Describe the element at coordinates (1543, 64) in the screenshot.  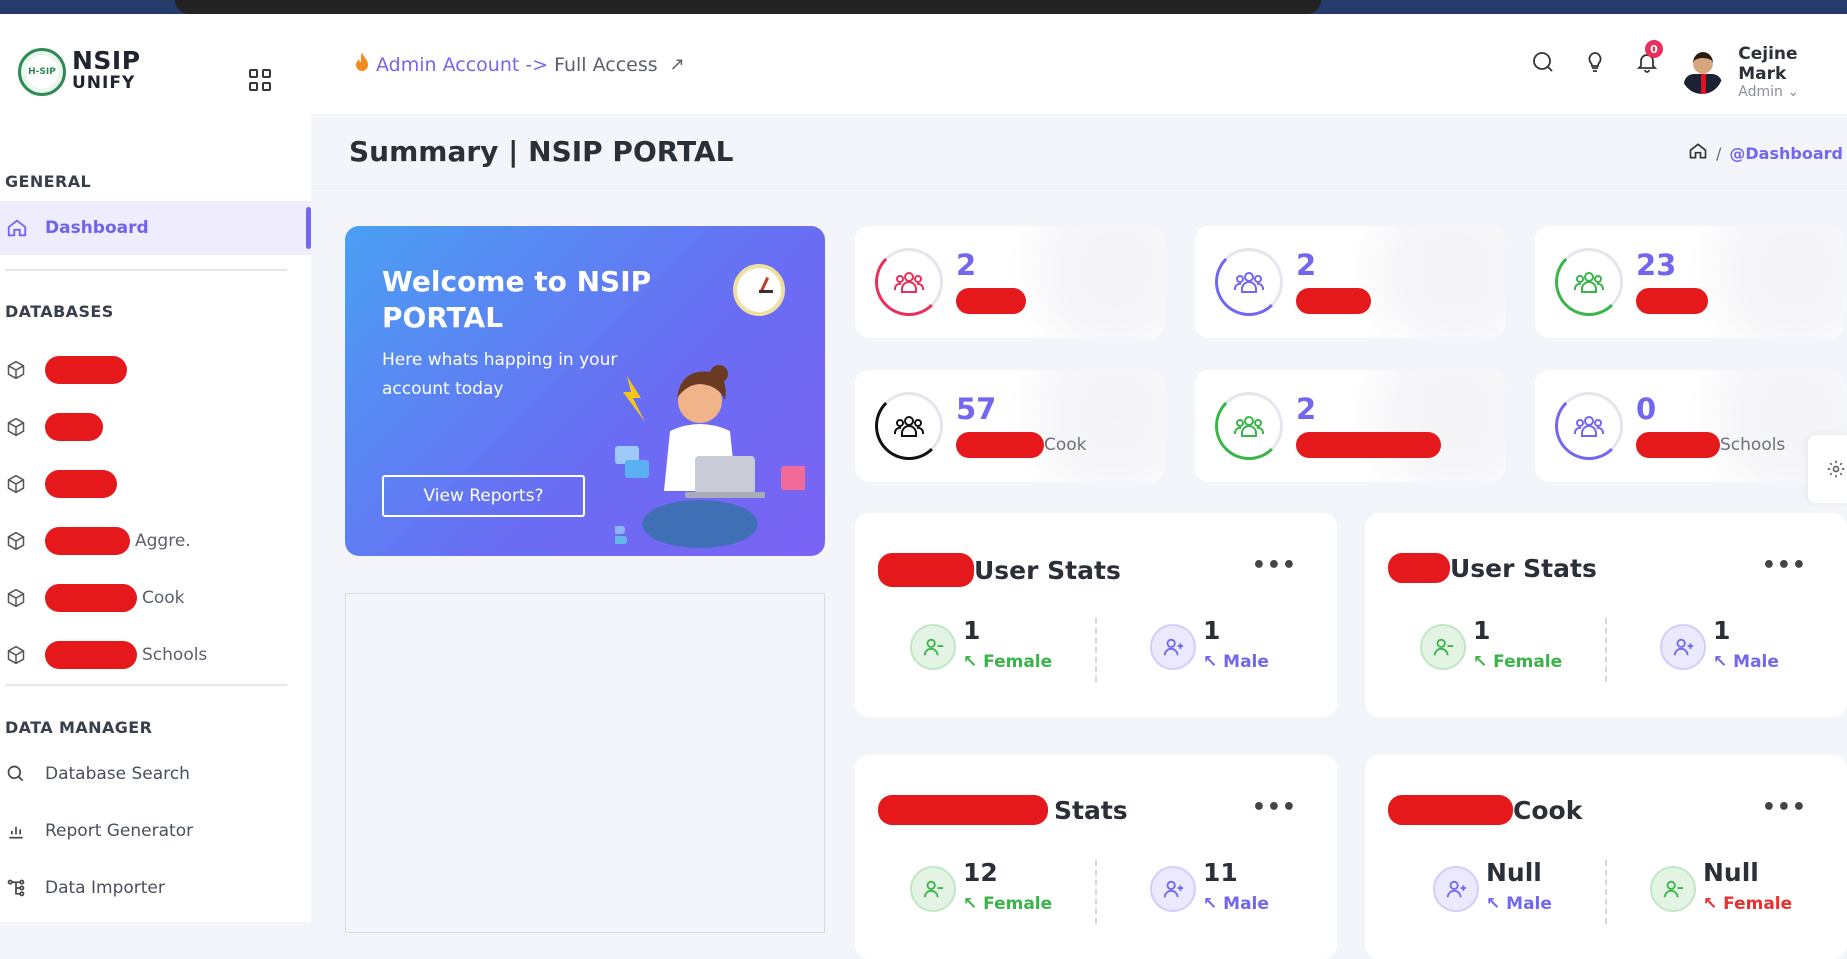
I see `search-icon` at that location.